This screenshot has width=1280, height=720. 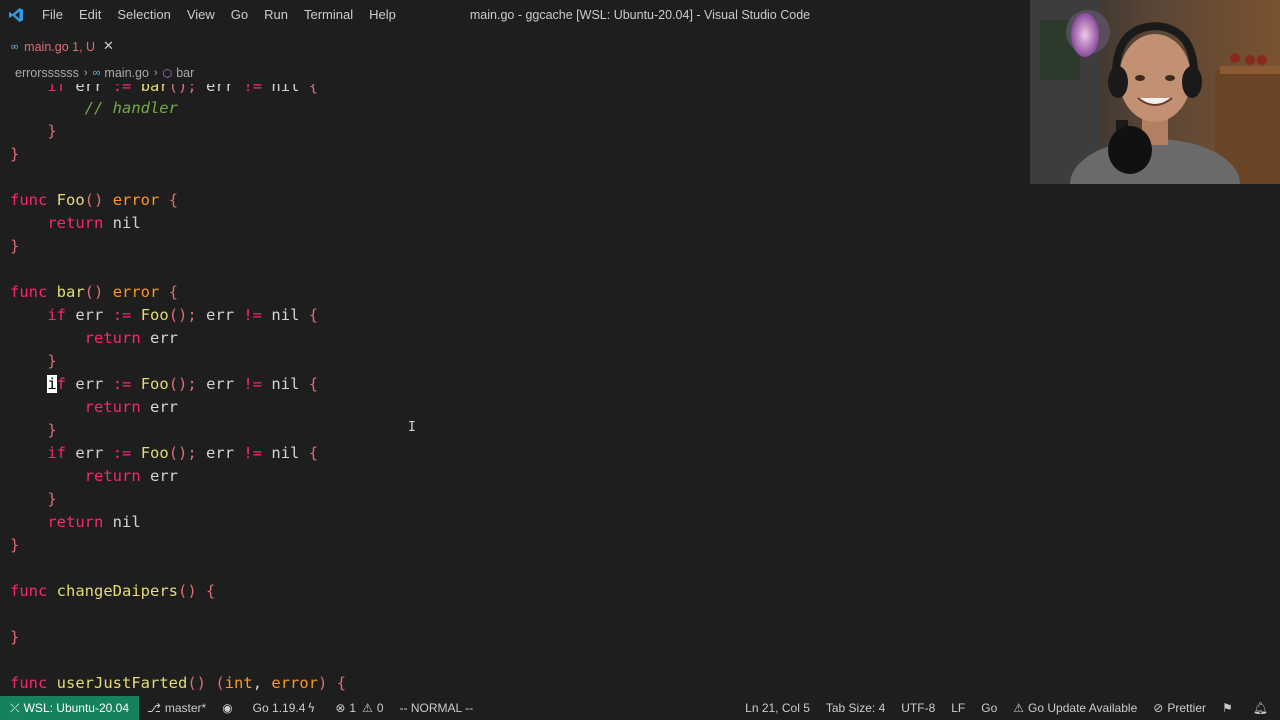 What do you see at coordinates (70, 708) in the screenshot?
I see `remote-indicator: ⤫ WSL: Ubuntu-20.04` at bounding box center [70, 708].